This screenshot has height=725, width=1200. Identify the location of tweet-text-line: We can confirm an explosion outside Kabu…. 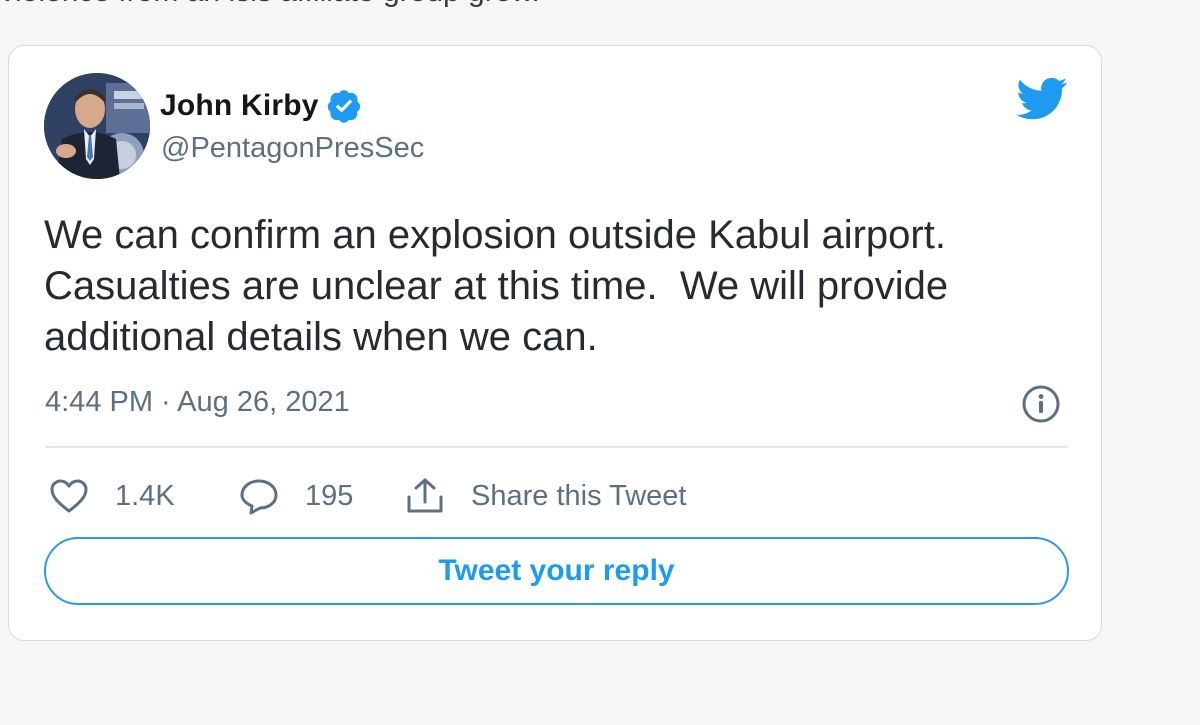
(495, 235).